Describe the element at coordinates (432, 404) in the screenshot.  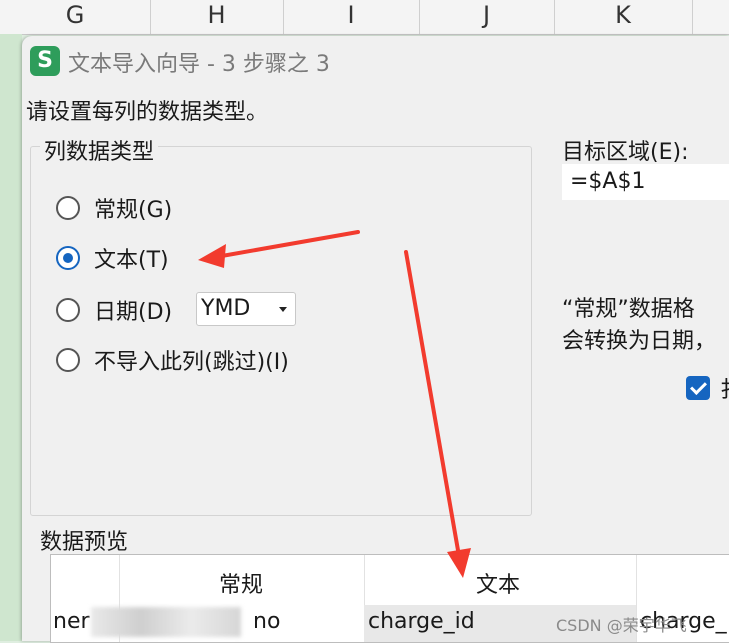
I see `arrow-to-text-column` at that location.